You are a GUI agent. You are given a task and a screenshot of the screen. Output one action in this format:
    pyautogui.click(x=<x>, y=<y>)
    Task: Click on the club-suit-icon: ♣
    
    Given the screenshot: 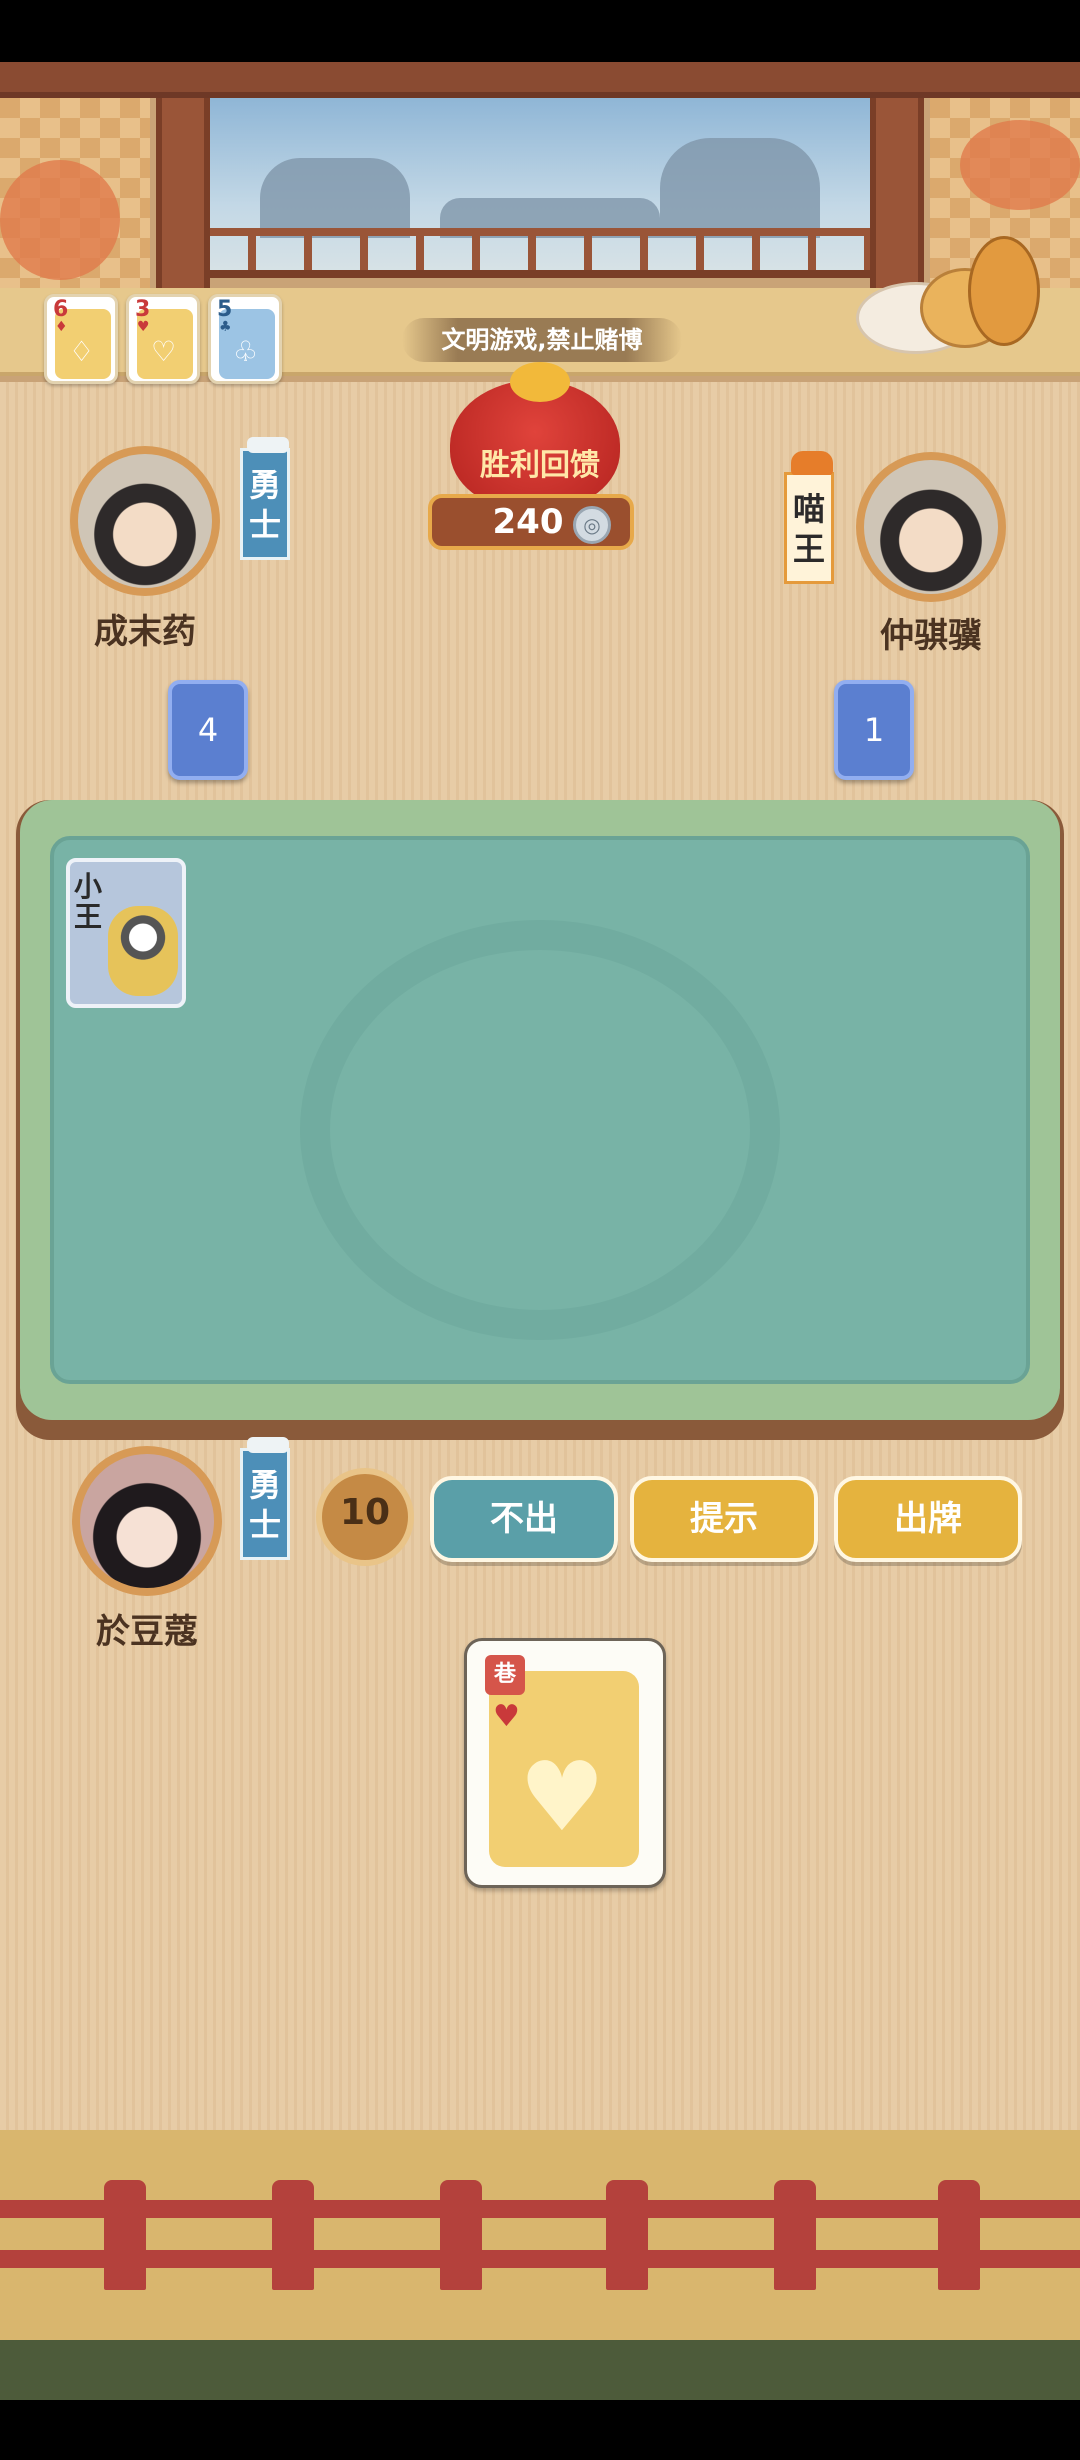 What is the action you would take?
    pyautogui.click(x=225, y=327)
    